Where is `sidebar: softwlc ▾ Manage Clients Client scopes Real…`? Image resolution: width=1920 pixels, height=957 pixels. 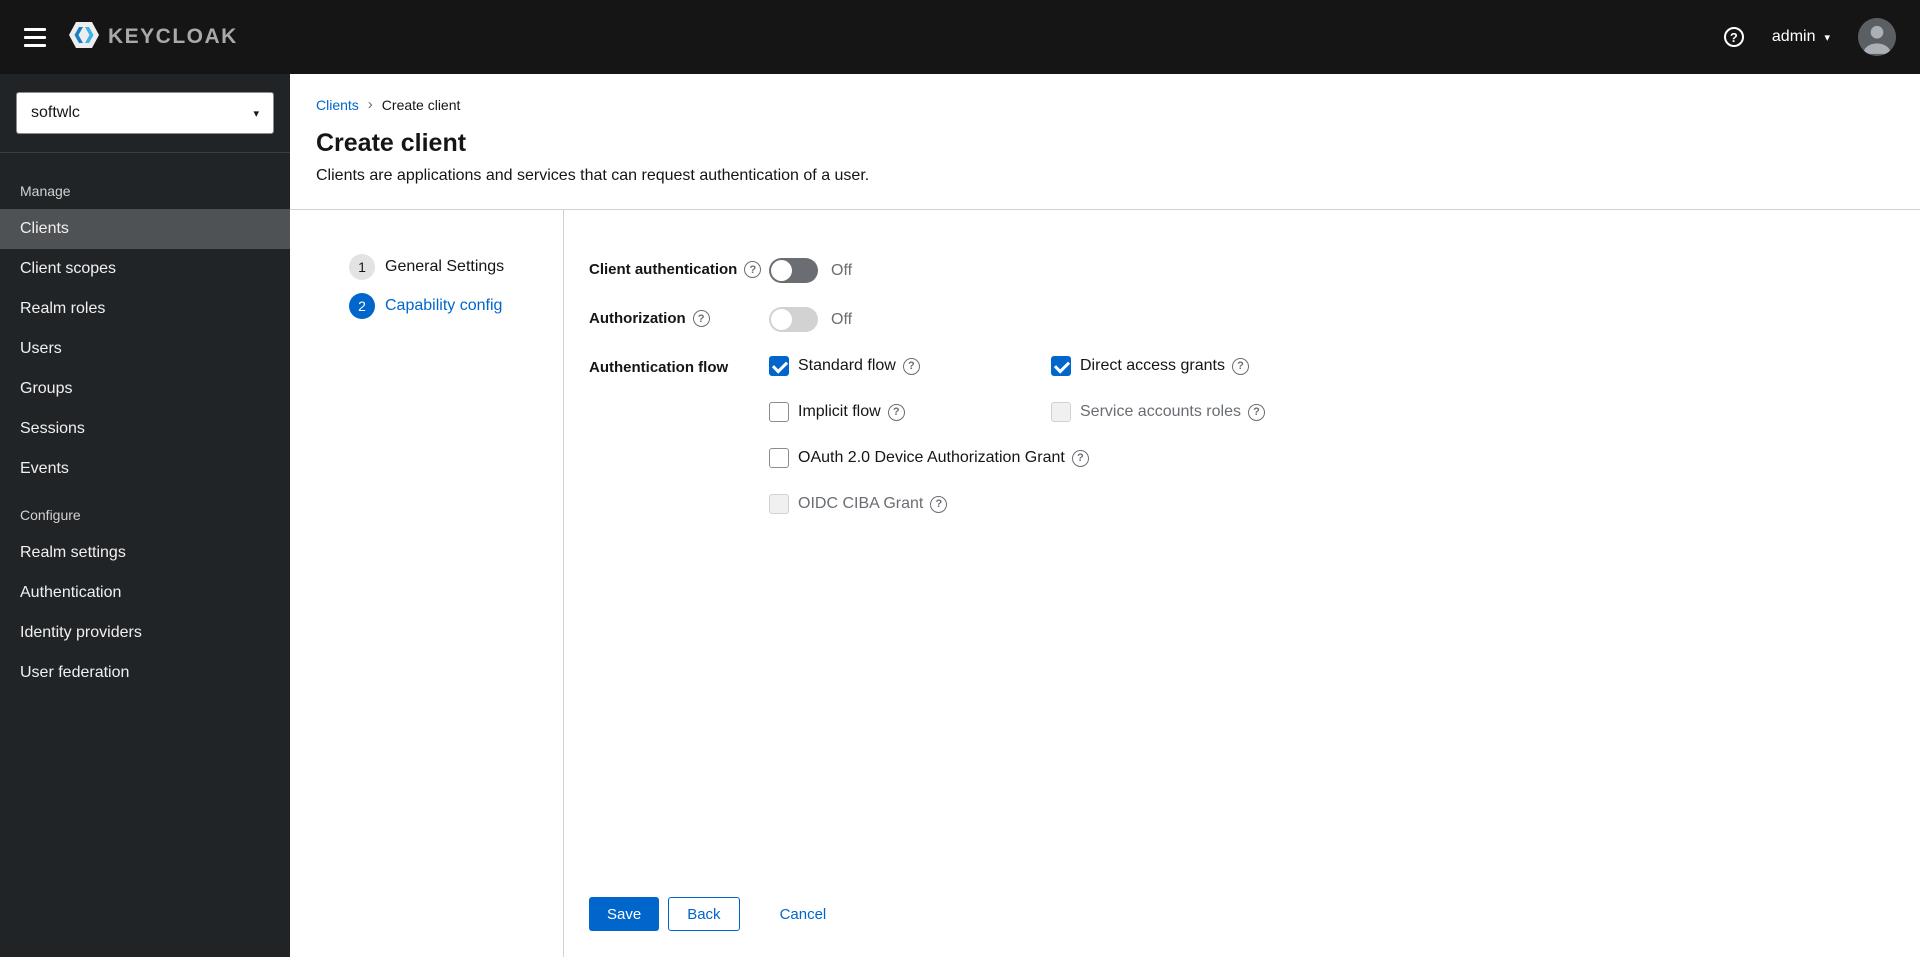
sidebar: softwlc ▾ Manage Clients Client scopes Real… is located at coordinates (145, 515).